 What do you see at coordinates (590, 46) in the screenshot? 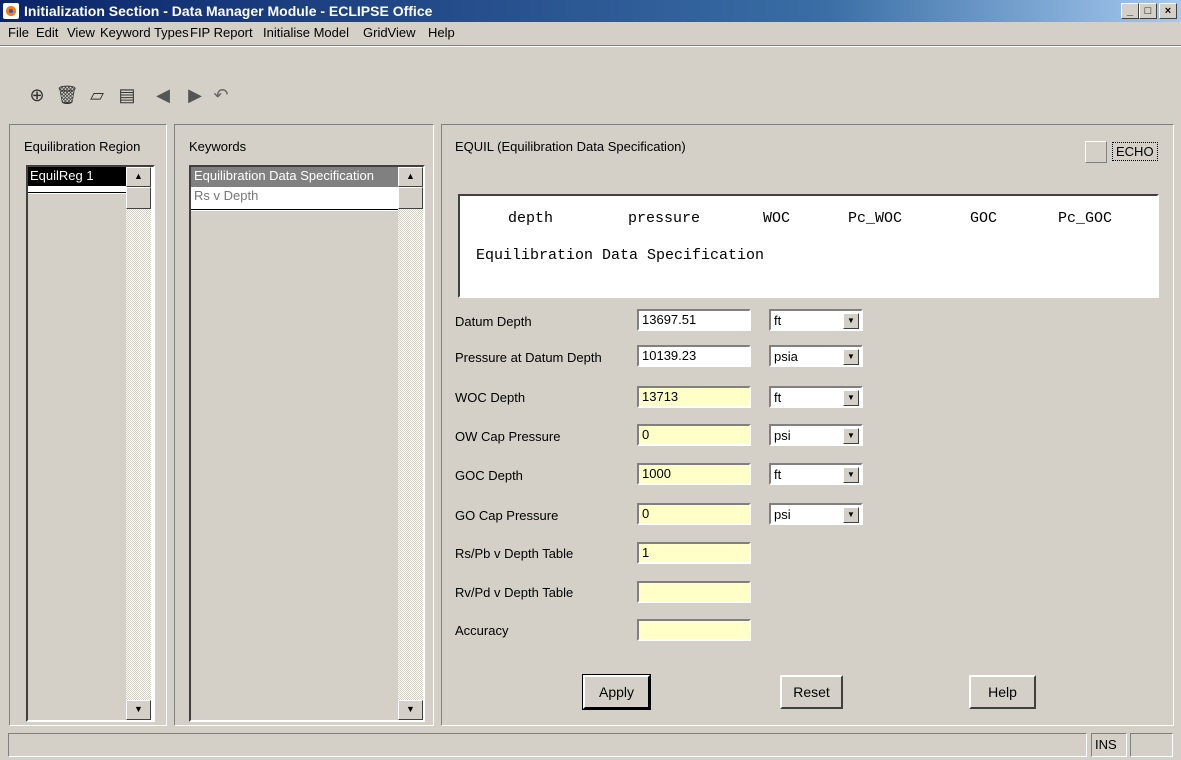
I see `menu-separator` at bounding box center [590, 46].